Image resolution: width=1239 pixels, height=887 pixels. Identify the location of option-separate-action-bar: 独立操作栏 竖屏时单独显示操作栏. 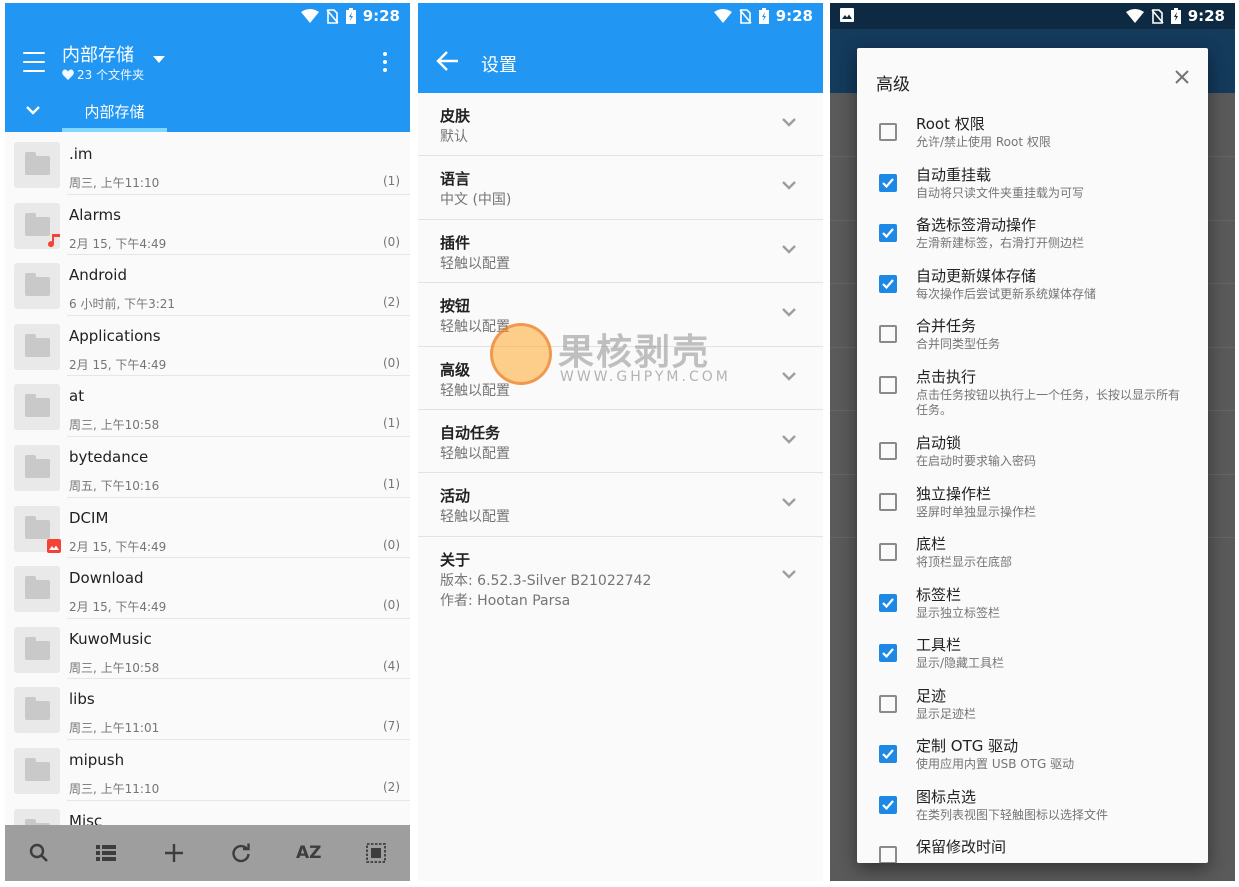
(1032, 503).